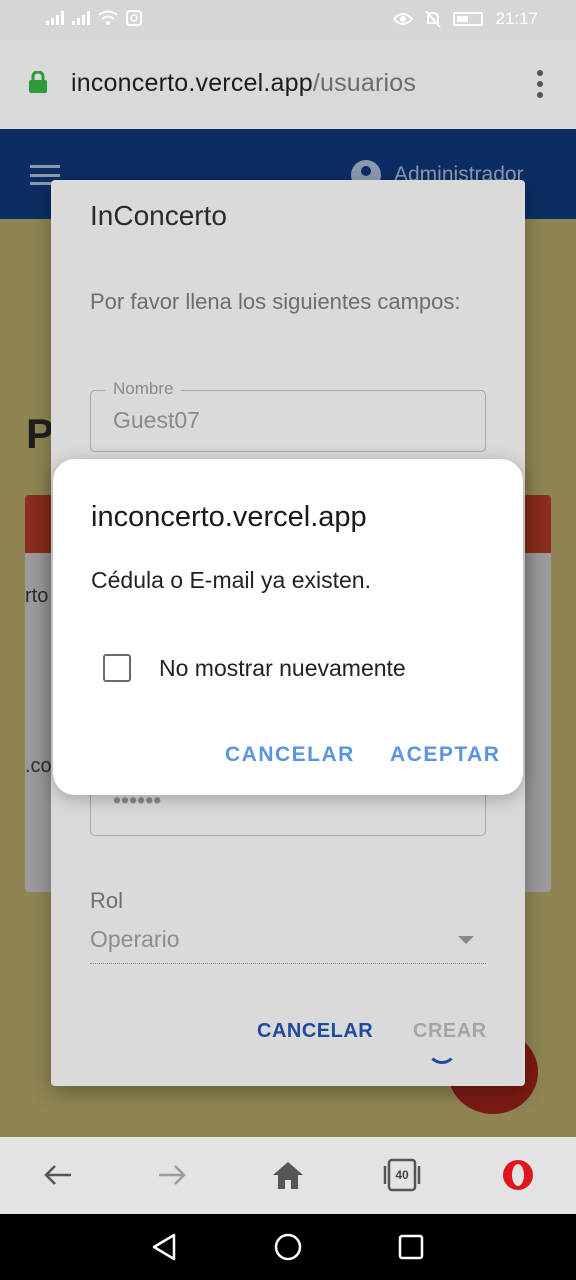  I want to click on status-icons-right: 21:17, so click(465, 19).